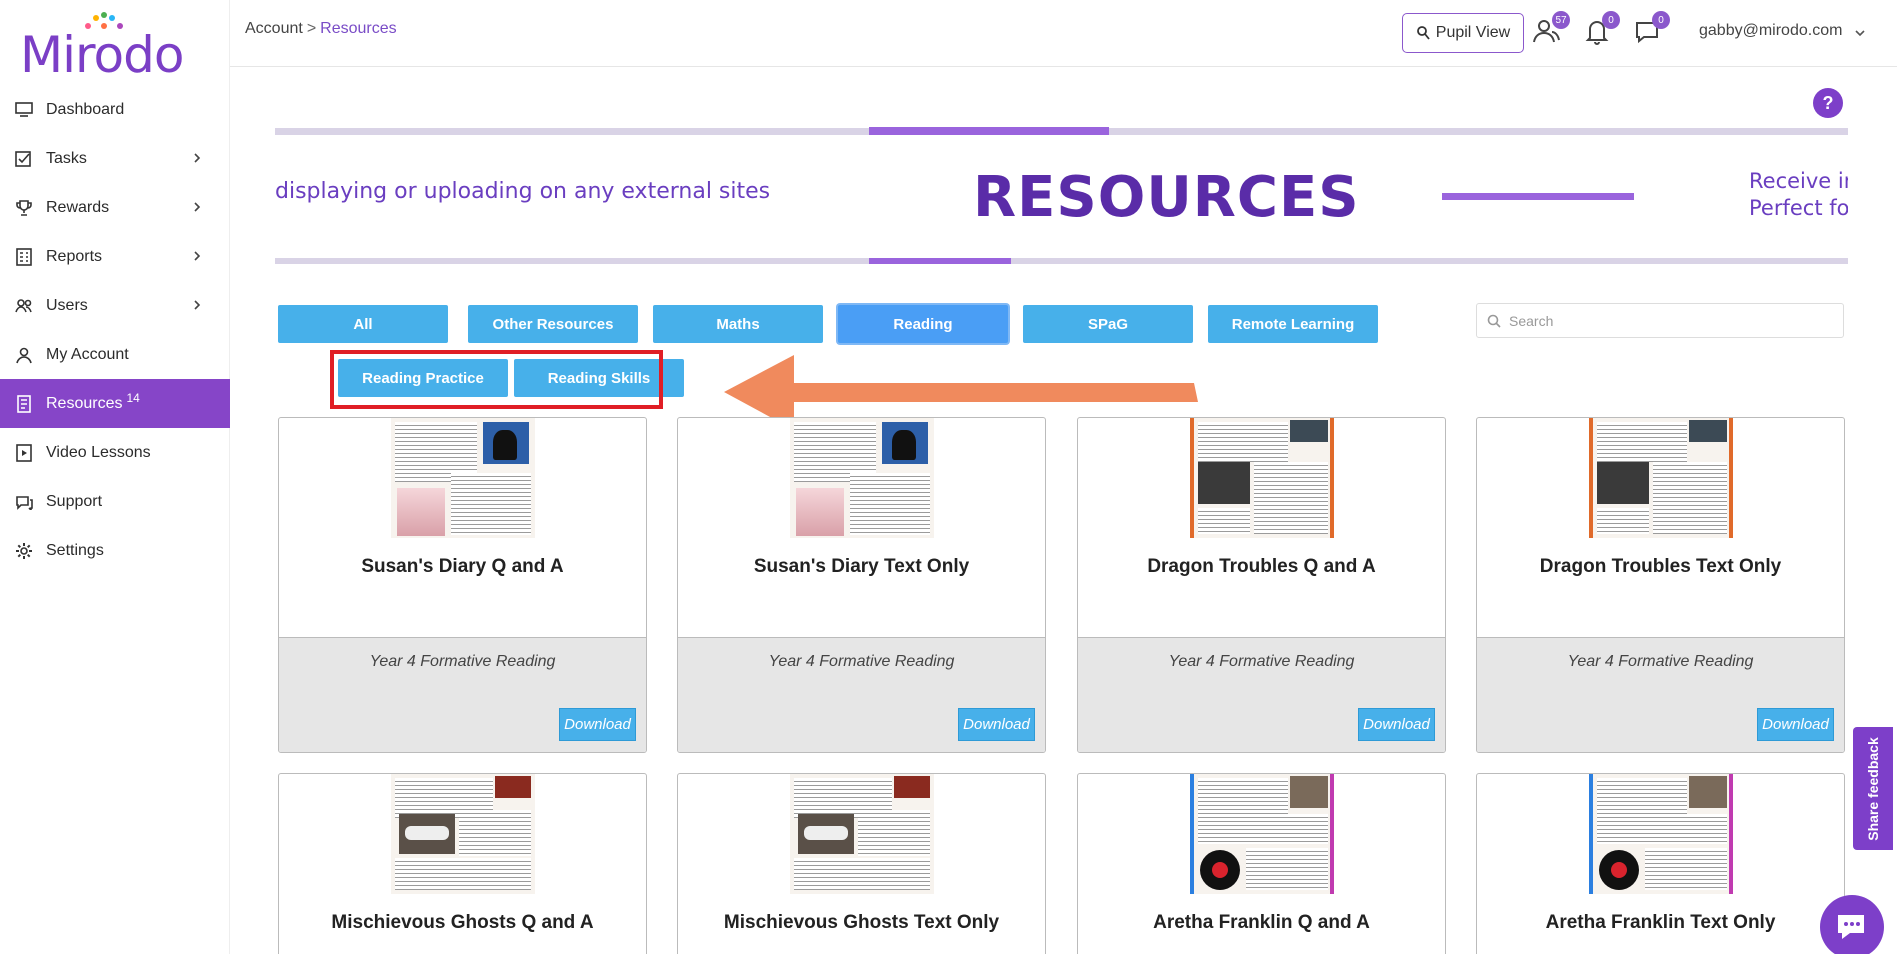 Image resolution: width=1897 pixels, height=954 pixels. What do you see at coordinates (75, 550) in the screenshot?
I see `sidebar-item-label: Settings` at bounding box center [75, 550].